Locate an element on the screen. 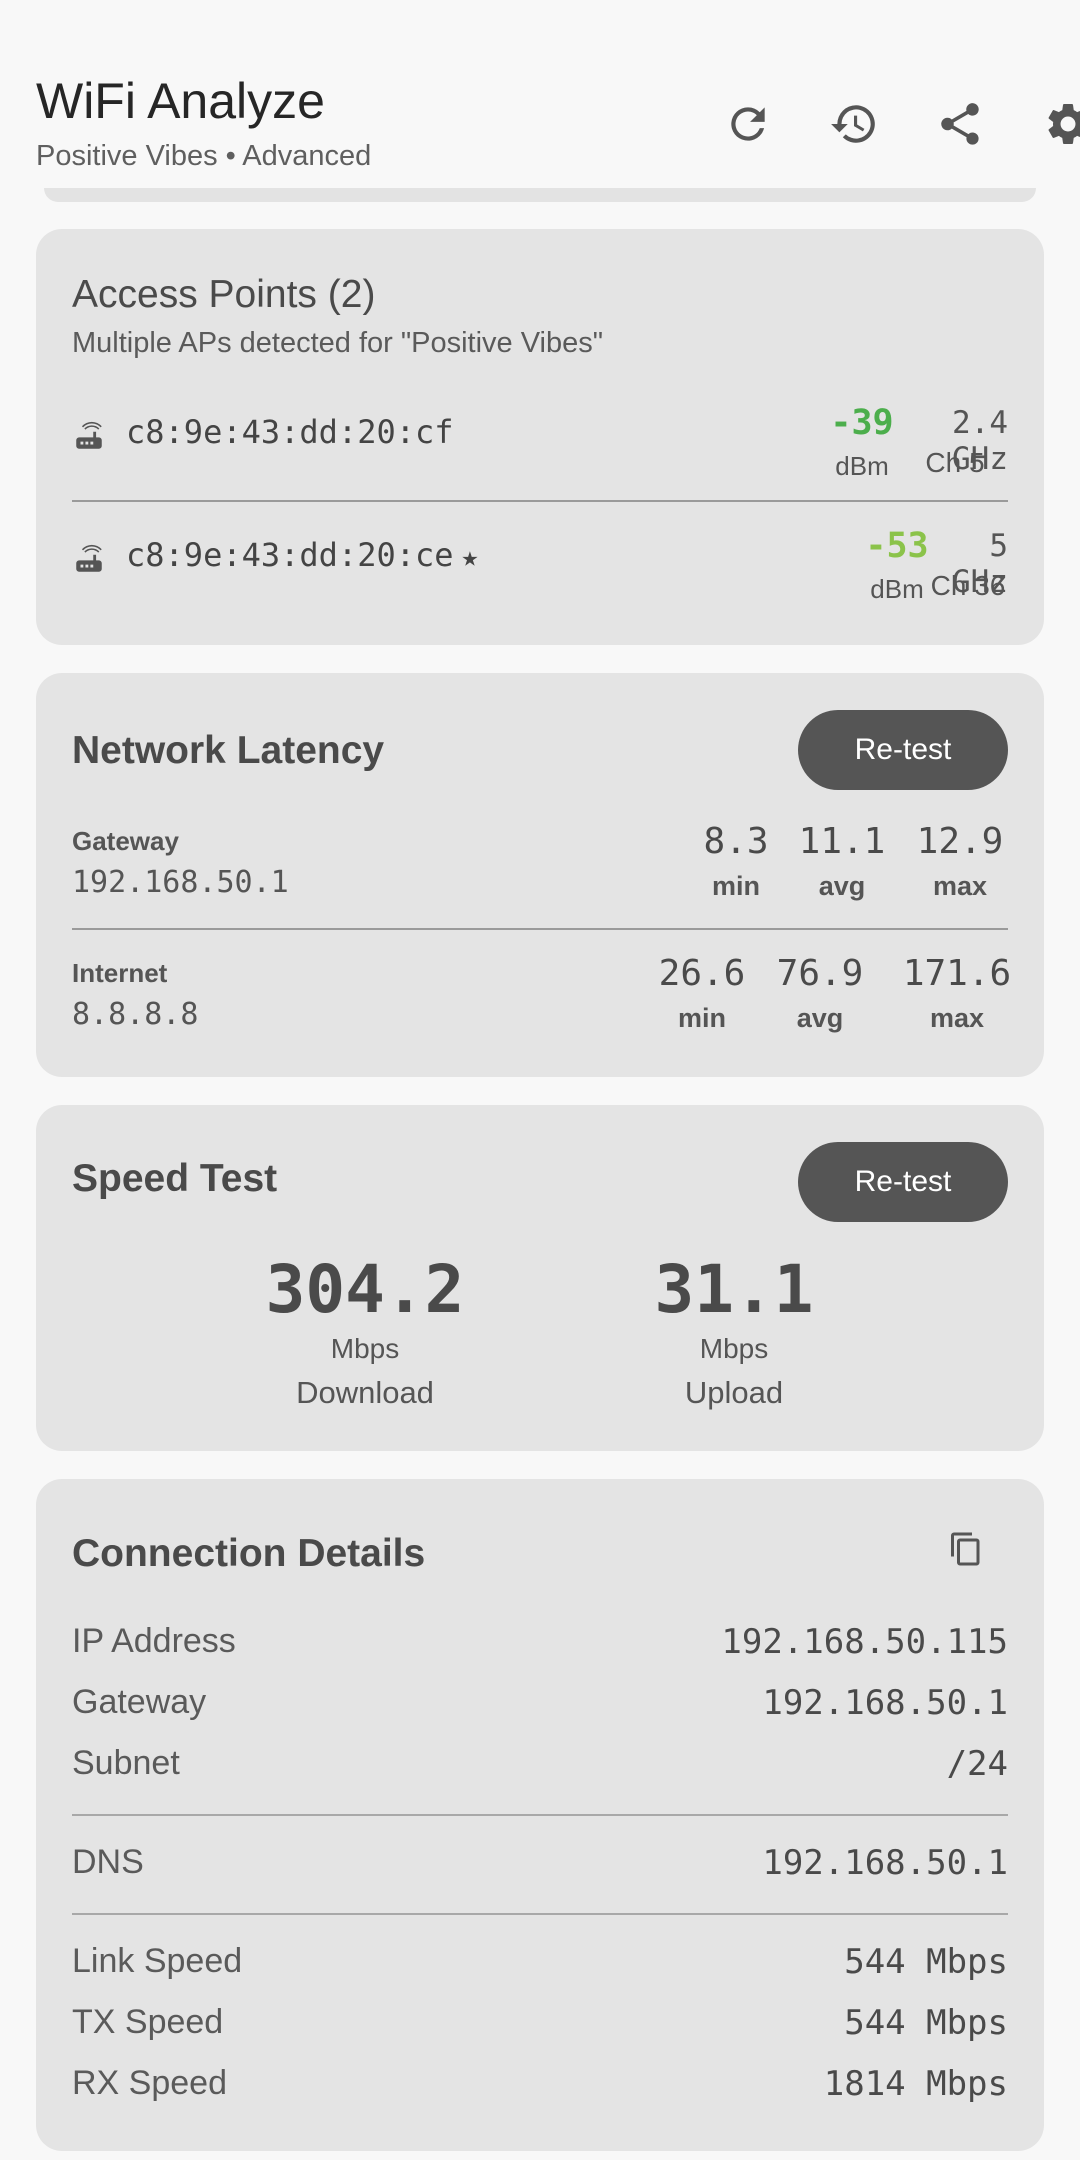 Image resolution: width=1080 pixels, height=2160 pixels. upload-label: Upload is located at coordinates (734, 1392).